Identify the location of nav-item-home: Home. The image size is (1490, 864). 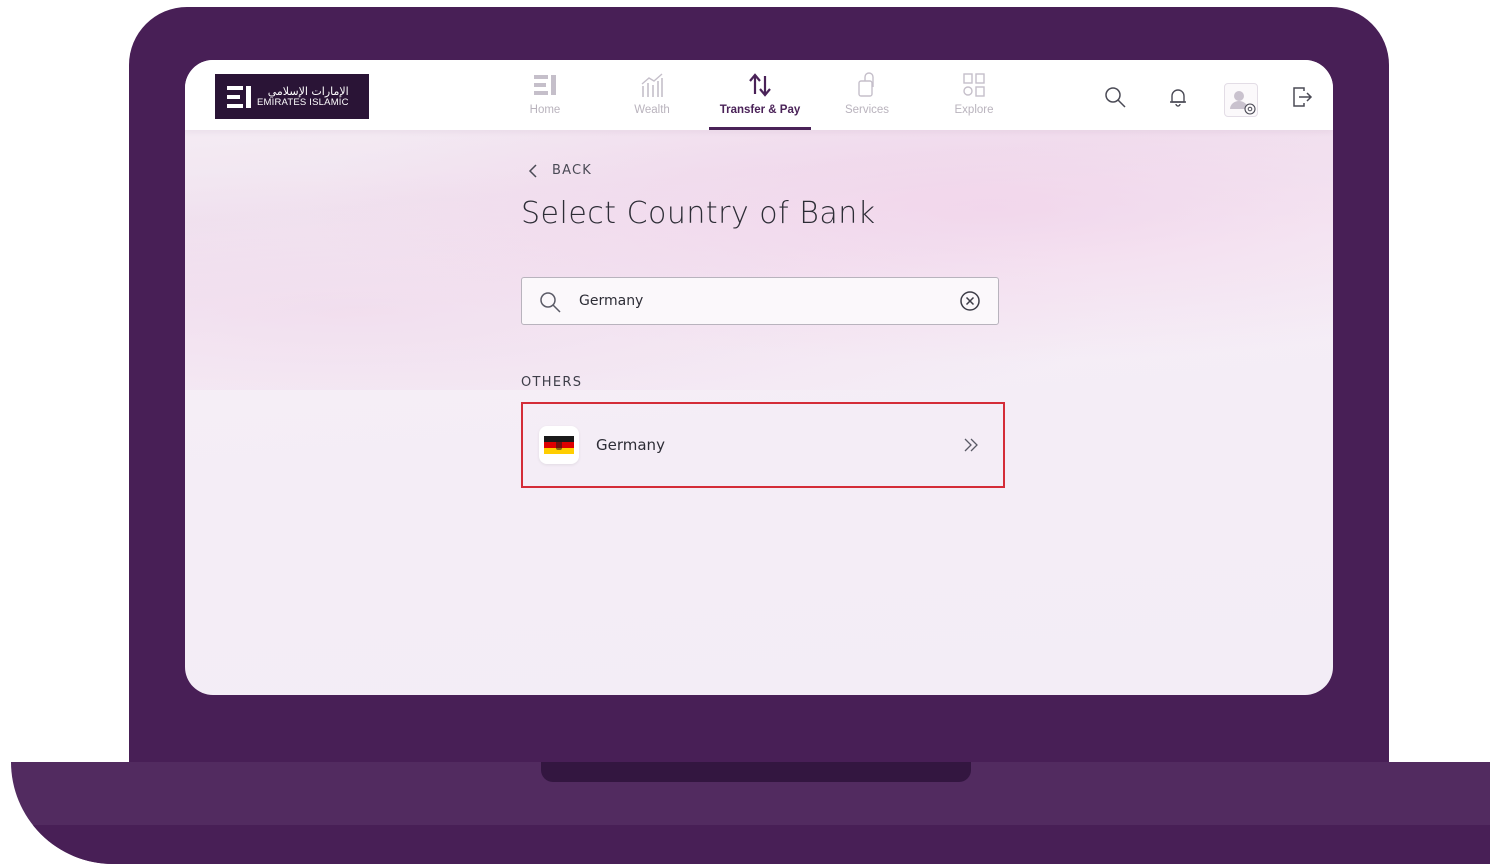
(545, 100).